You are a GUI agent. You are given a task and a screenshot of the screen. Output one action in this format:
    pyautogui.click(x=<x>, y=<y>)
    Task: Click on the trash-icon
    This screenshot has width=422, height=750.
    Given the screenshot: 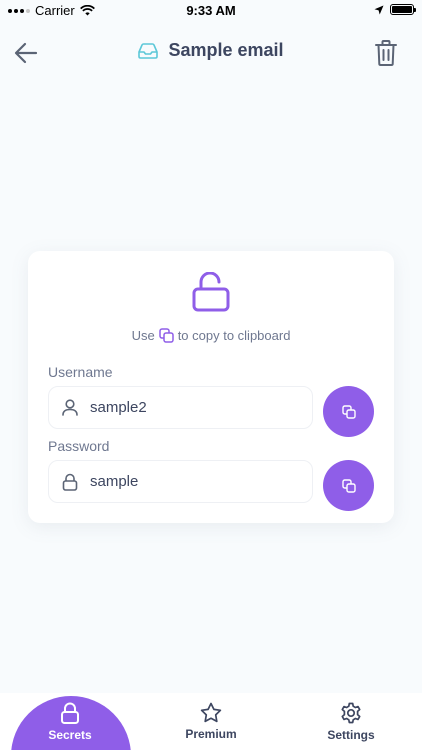 What is the action you would take?
    pyautogui.click(x=386, y=53)
    